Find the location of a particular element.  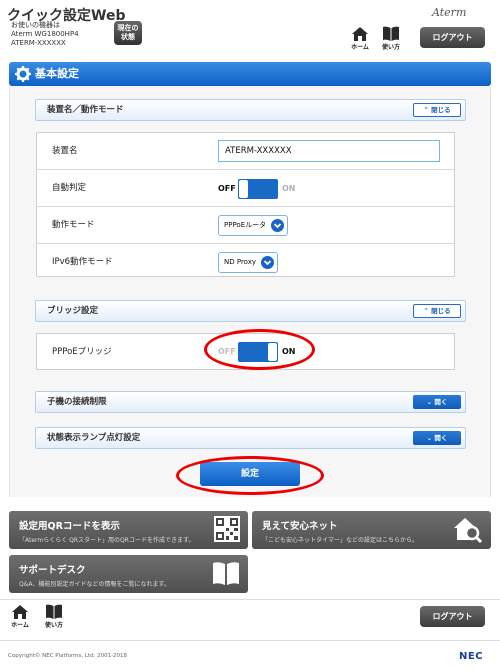

table-row: 自動判定 OFF ON is located at coordinates (245, 188).